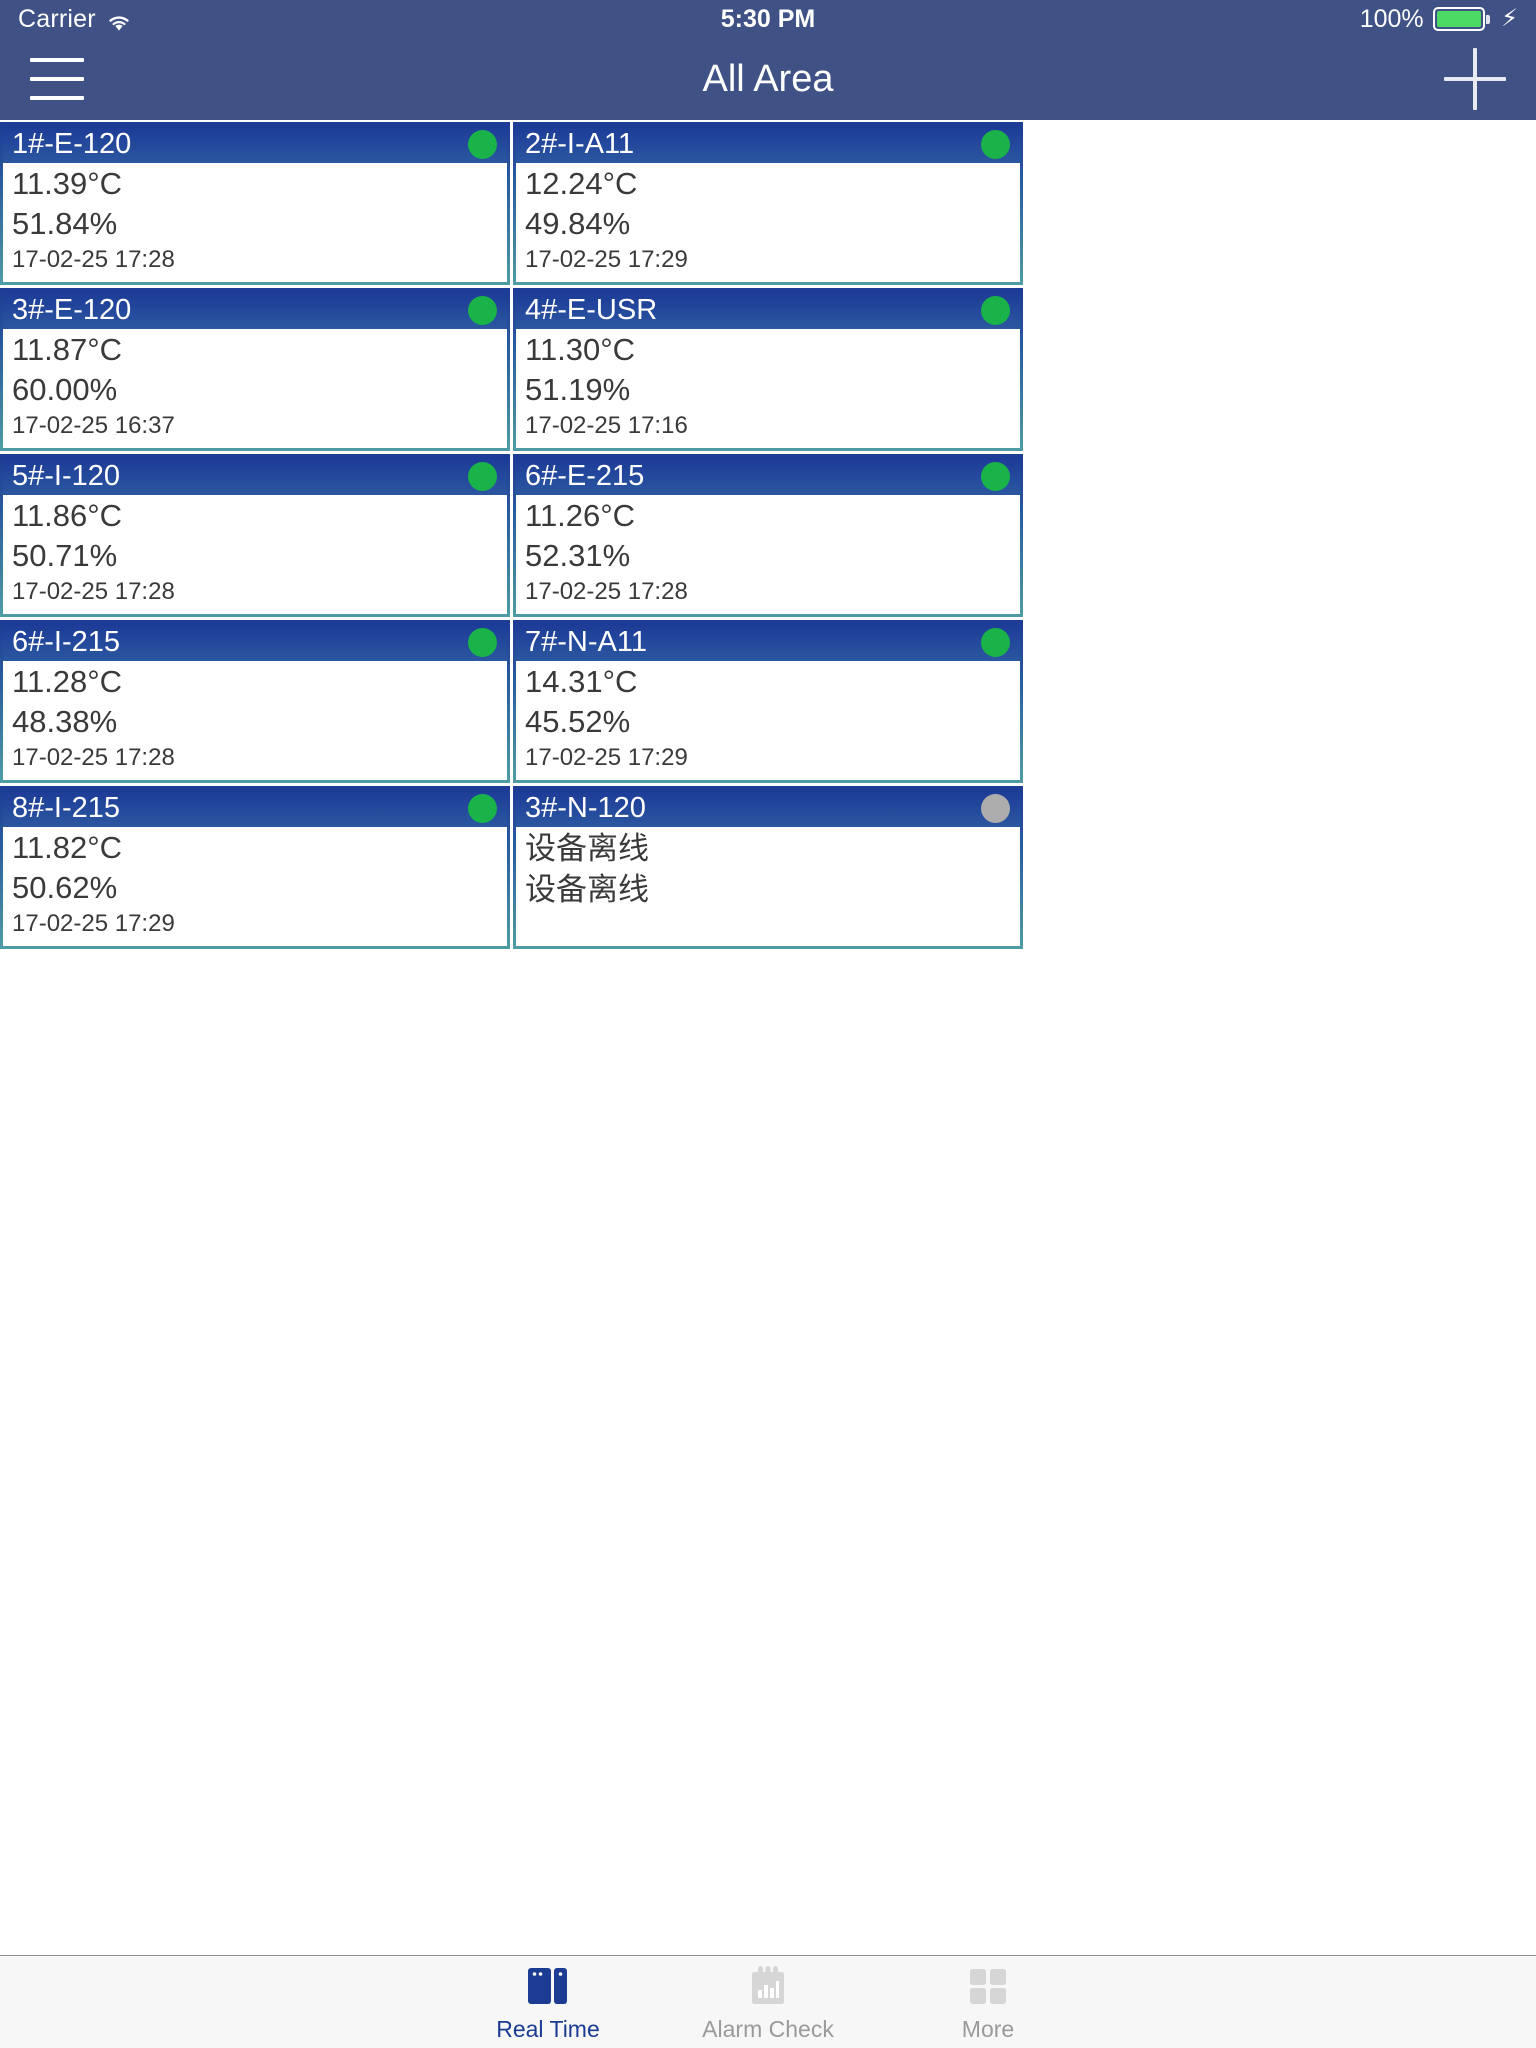  I want to click on tab-label: Alarm Check, so click(768, 2029).